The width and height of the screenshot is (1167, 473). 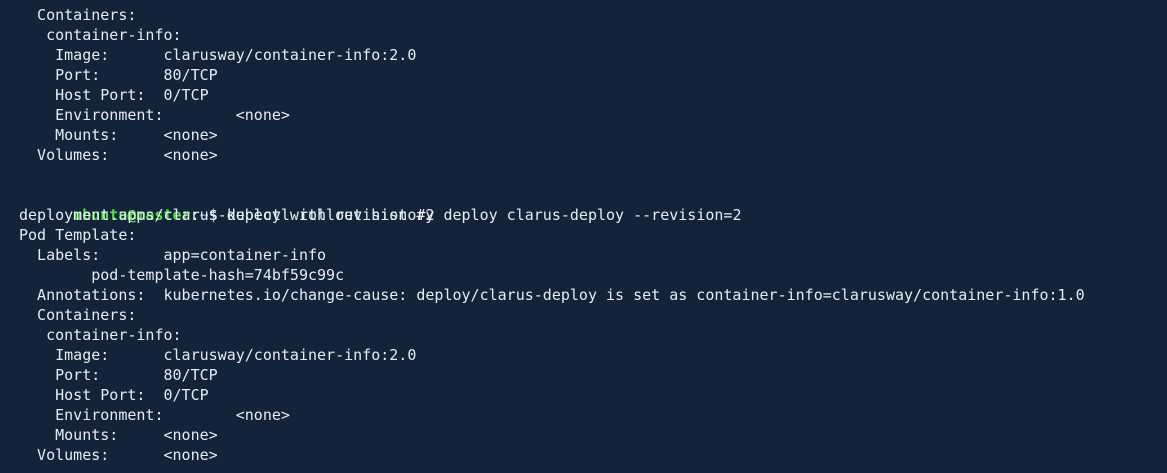 What do you see at coordinates (78, 235) in the screenshot?
I see `output-line: Pod Template:` at bounding box center [78, 235].